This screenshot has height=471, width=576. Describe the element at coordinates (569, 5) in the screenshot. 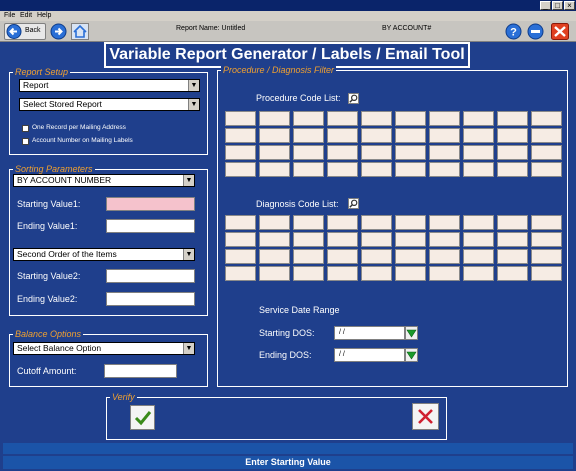

I see `close-window-button: ×` at that location.